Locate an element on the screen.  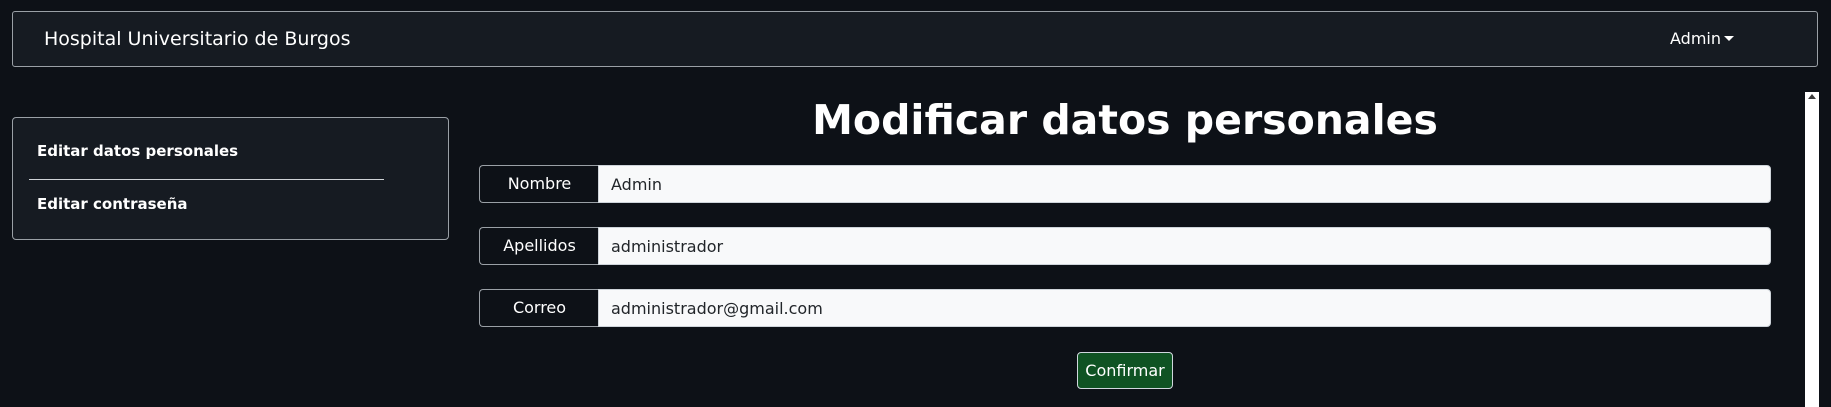
scroll-up-arrow-icon is located at coordinates (1812, 96).